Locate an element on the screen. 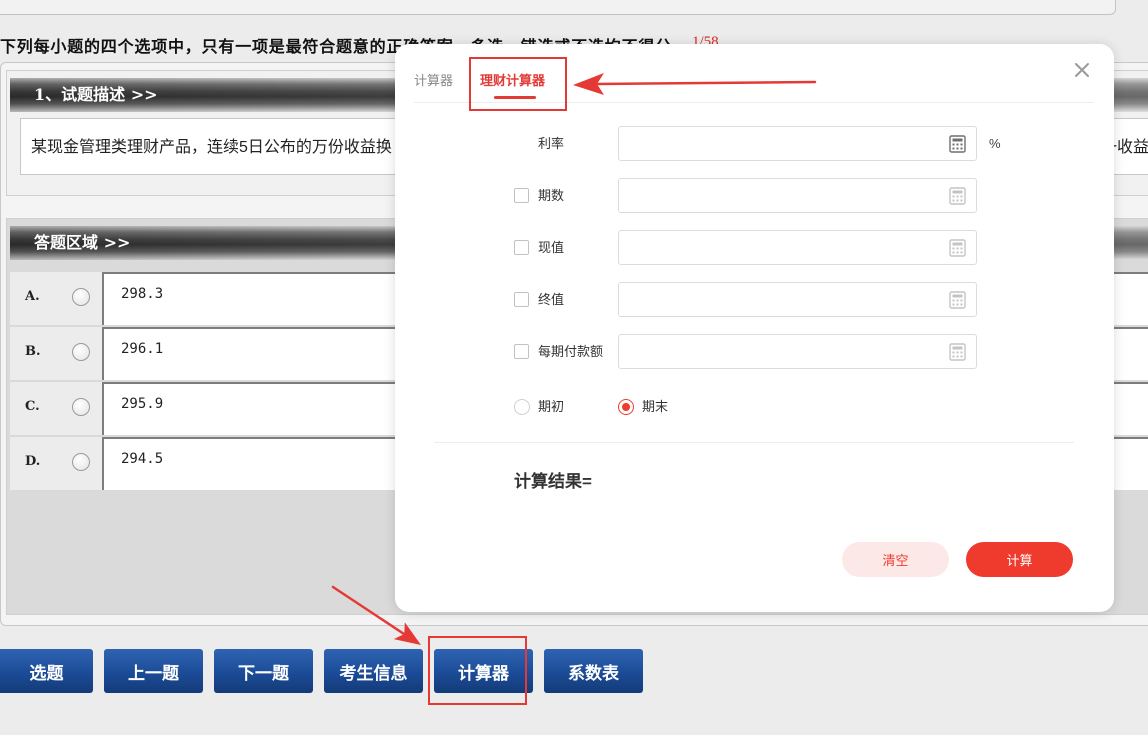  option-radio-c is located at coordinates (81, 407).